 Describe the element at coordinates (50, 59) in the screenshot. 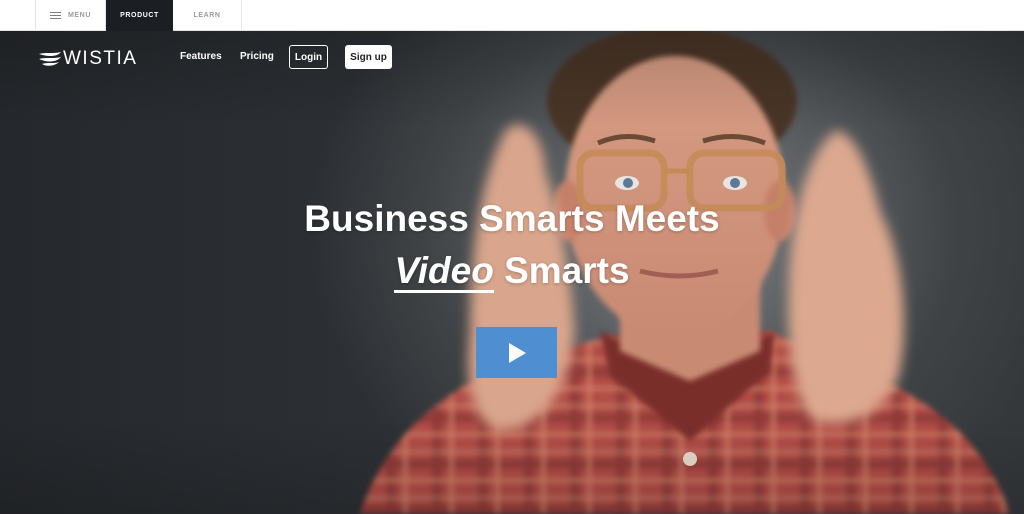

I see `wistia-logo-icon` at that location.